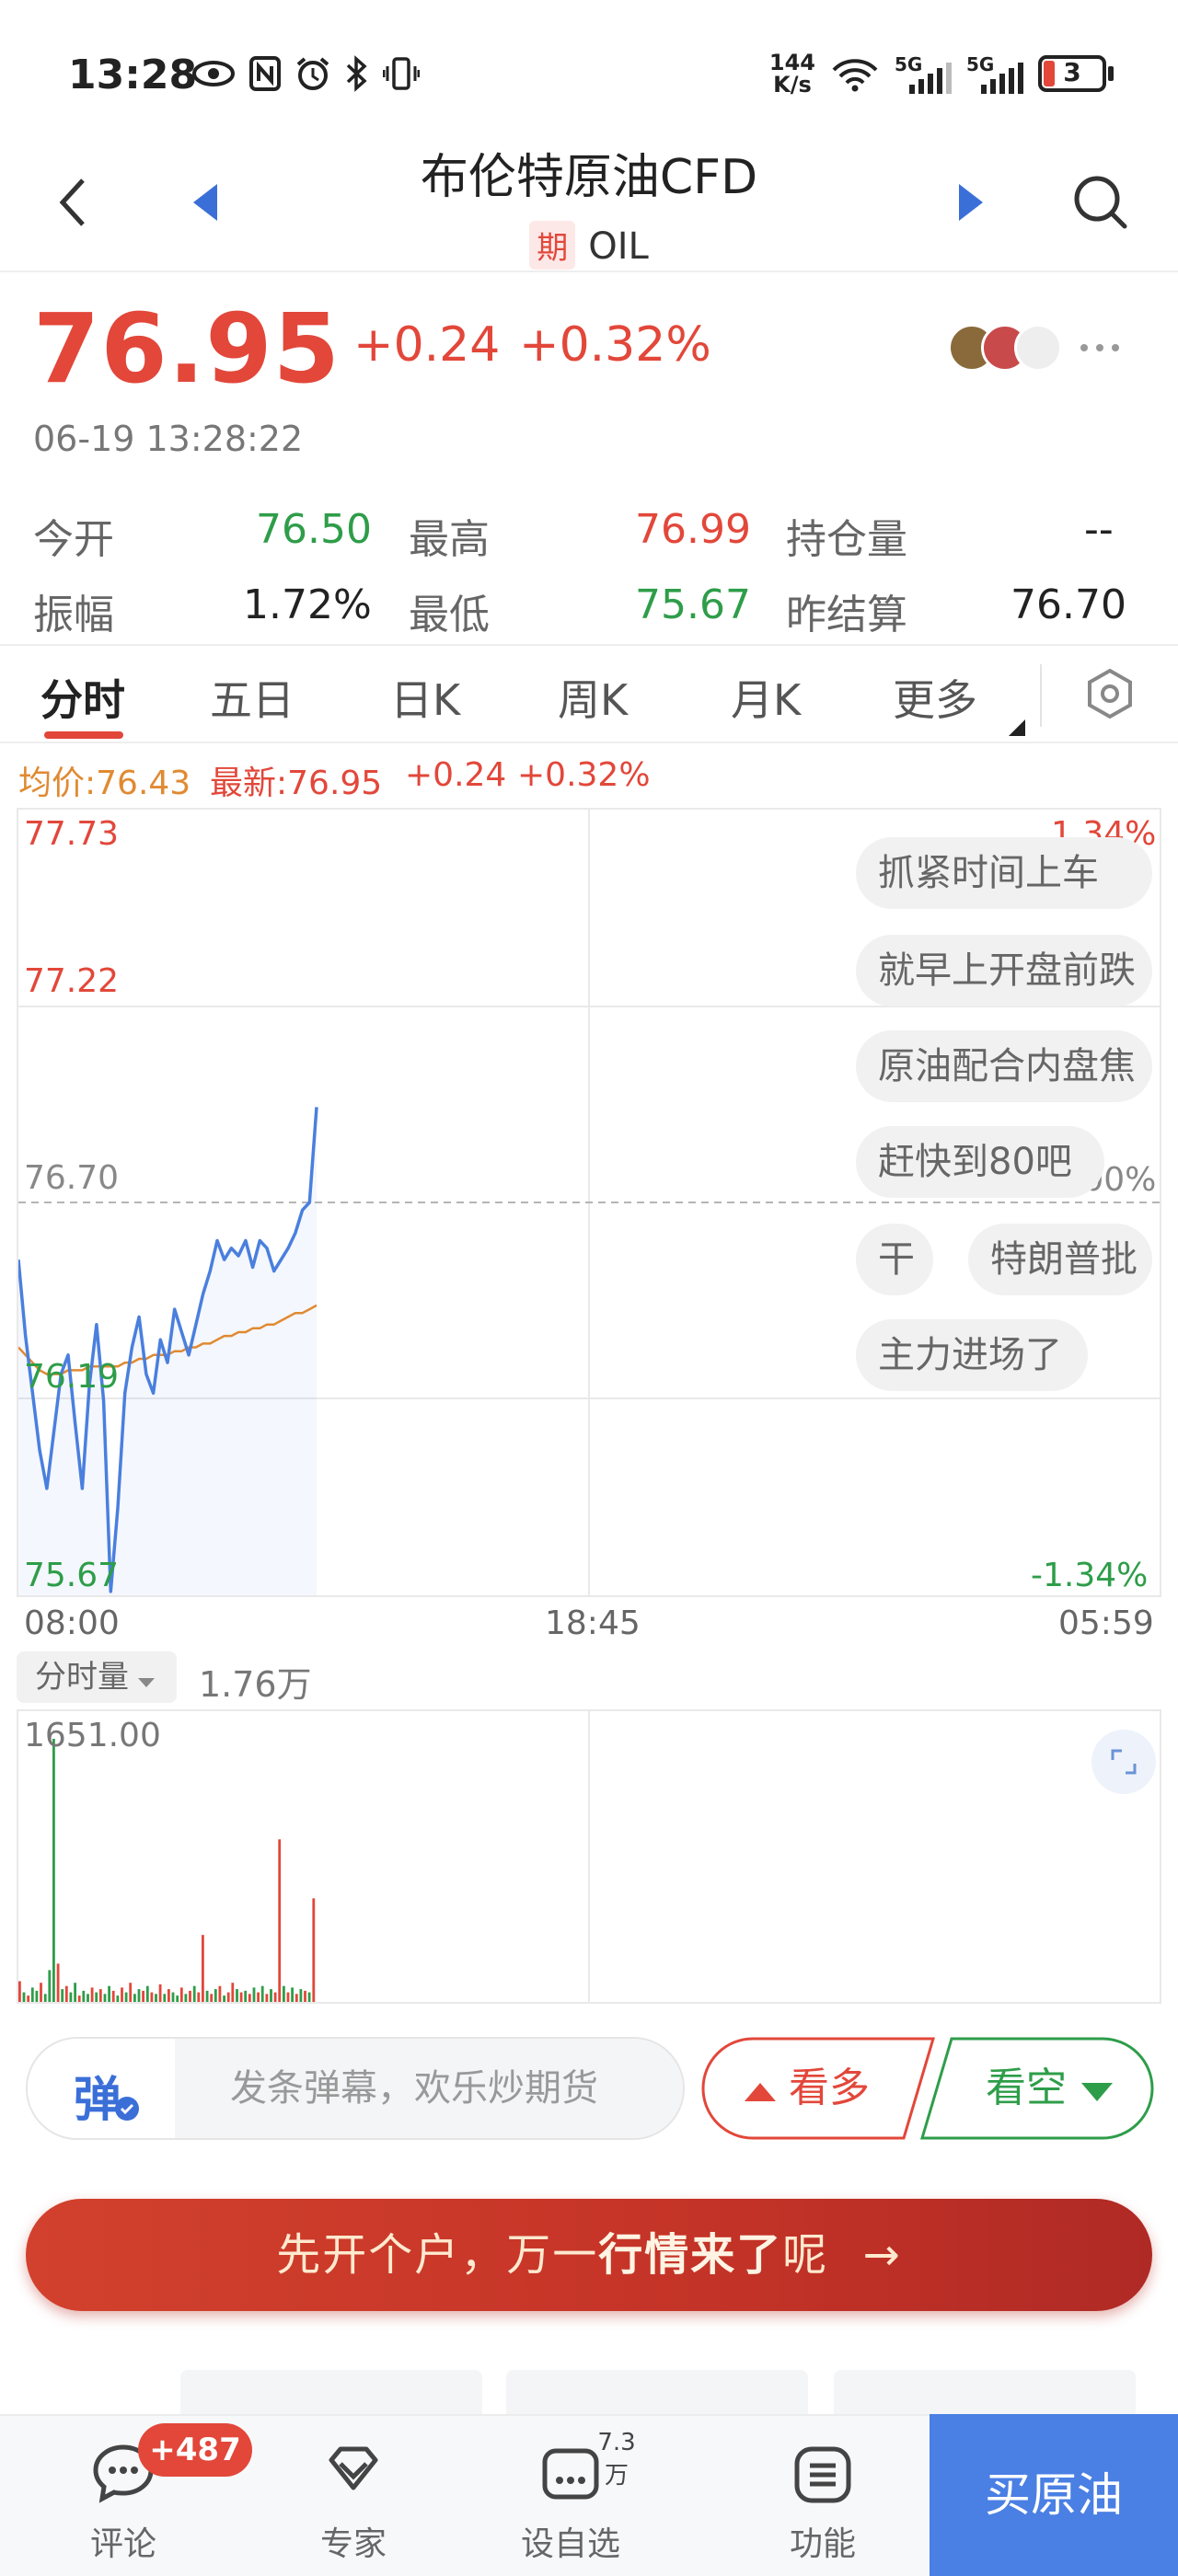  What do you see at coordinates (589, 271) in the screenshot?
I see `header-divider` at bounding box center [589, 271].